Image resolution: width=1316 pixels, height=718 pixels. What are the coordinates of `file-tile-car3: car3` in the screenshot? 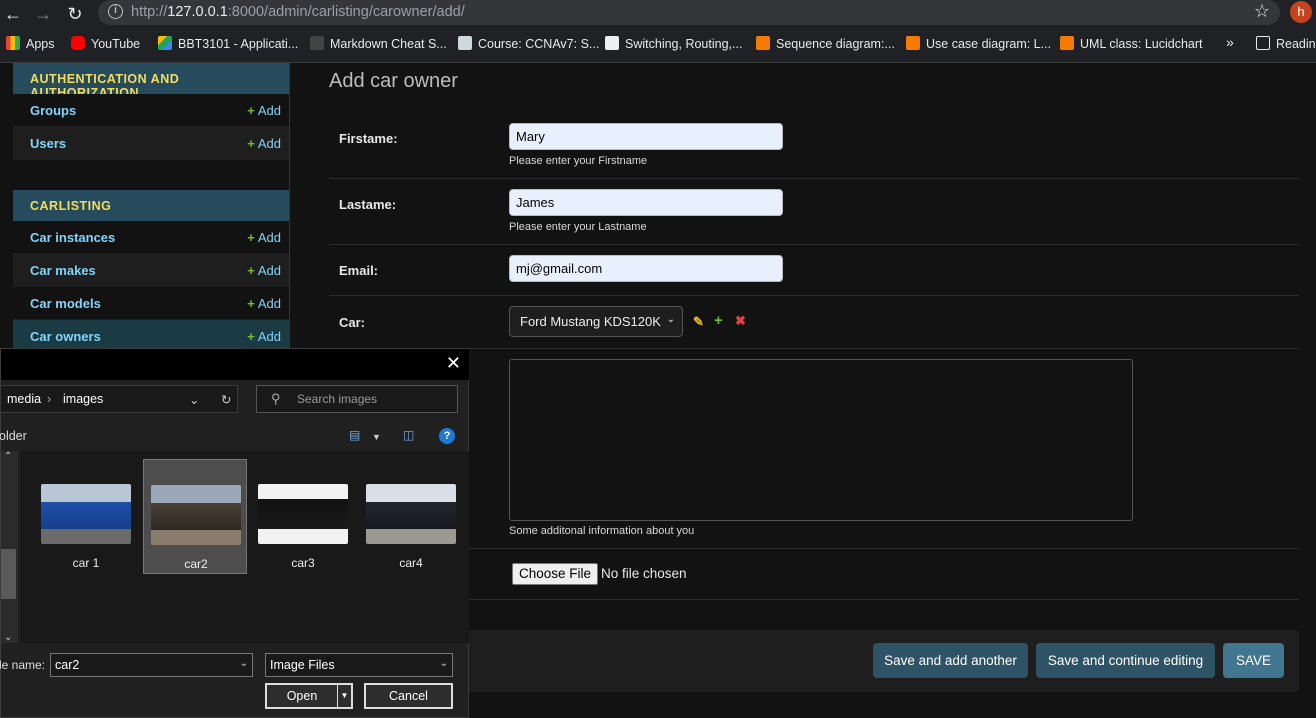 It's located at (303, 516).